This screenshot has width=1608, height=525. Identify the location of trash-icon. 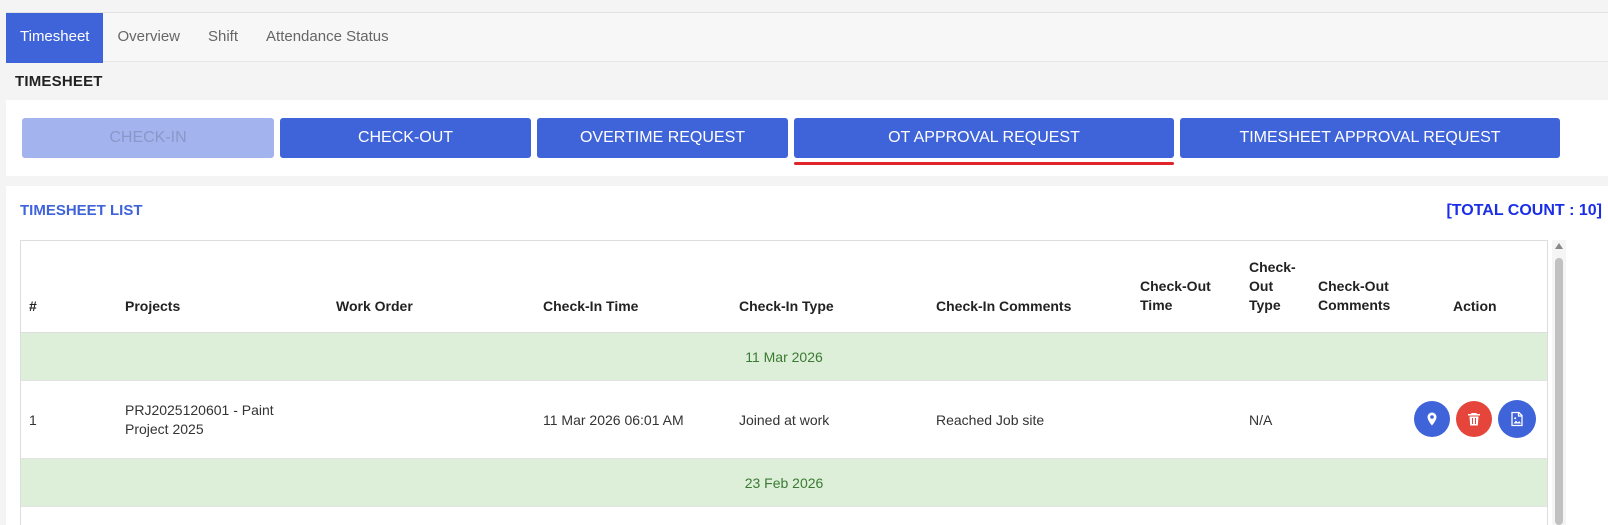
(1474, 419).